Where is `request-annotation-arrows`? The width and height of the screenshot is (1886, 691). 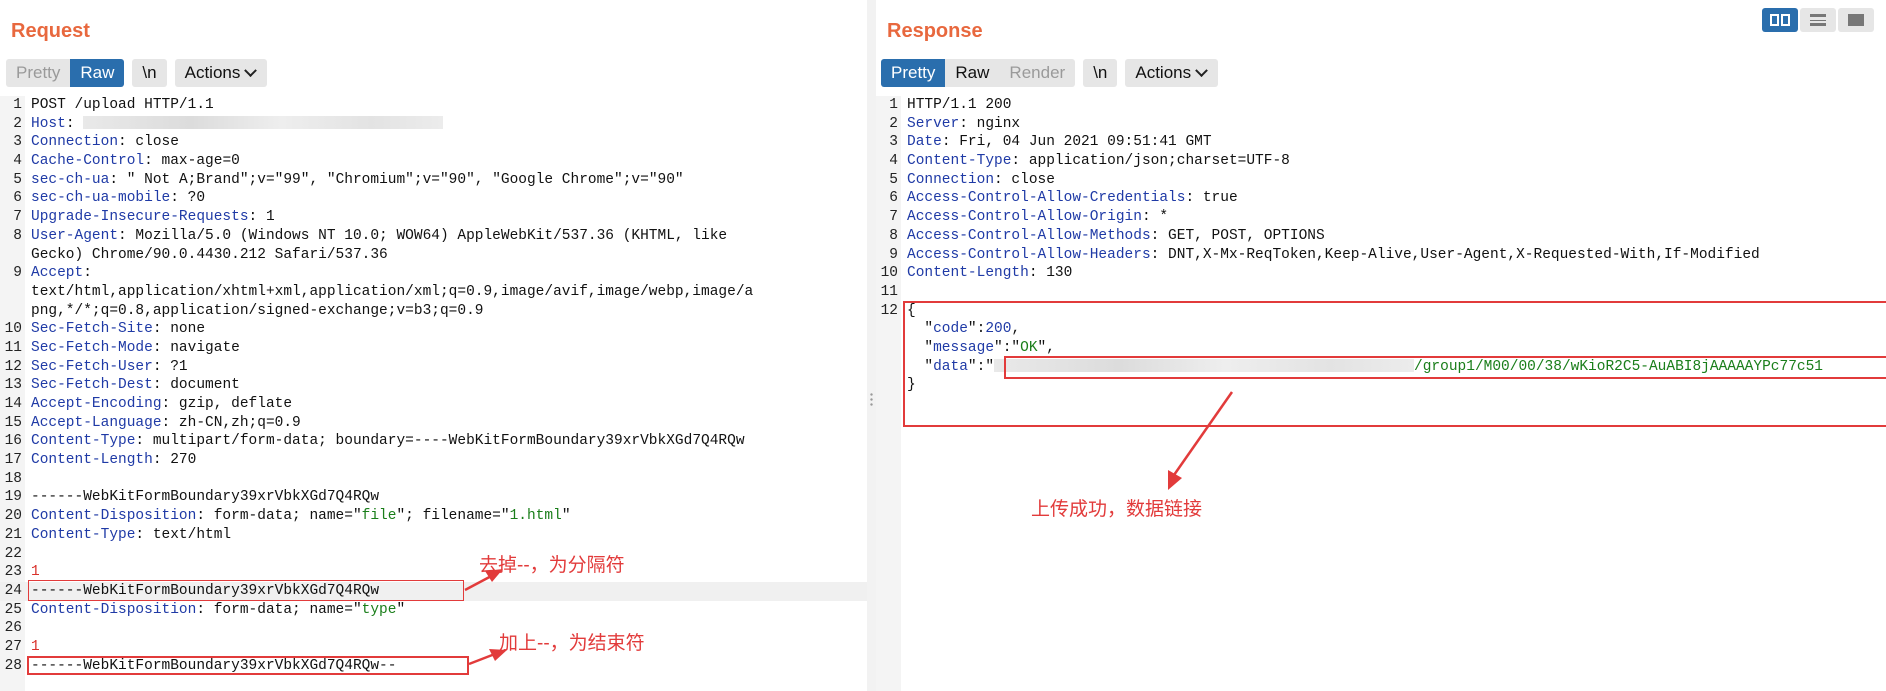
request-annotation-arrows is located at coordinates (485, 617).